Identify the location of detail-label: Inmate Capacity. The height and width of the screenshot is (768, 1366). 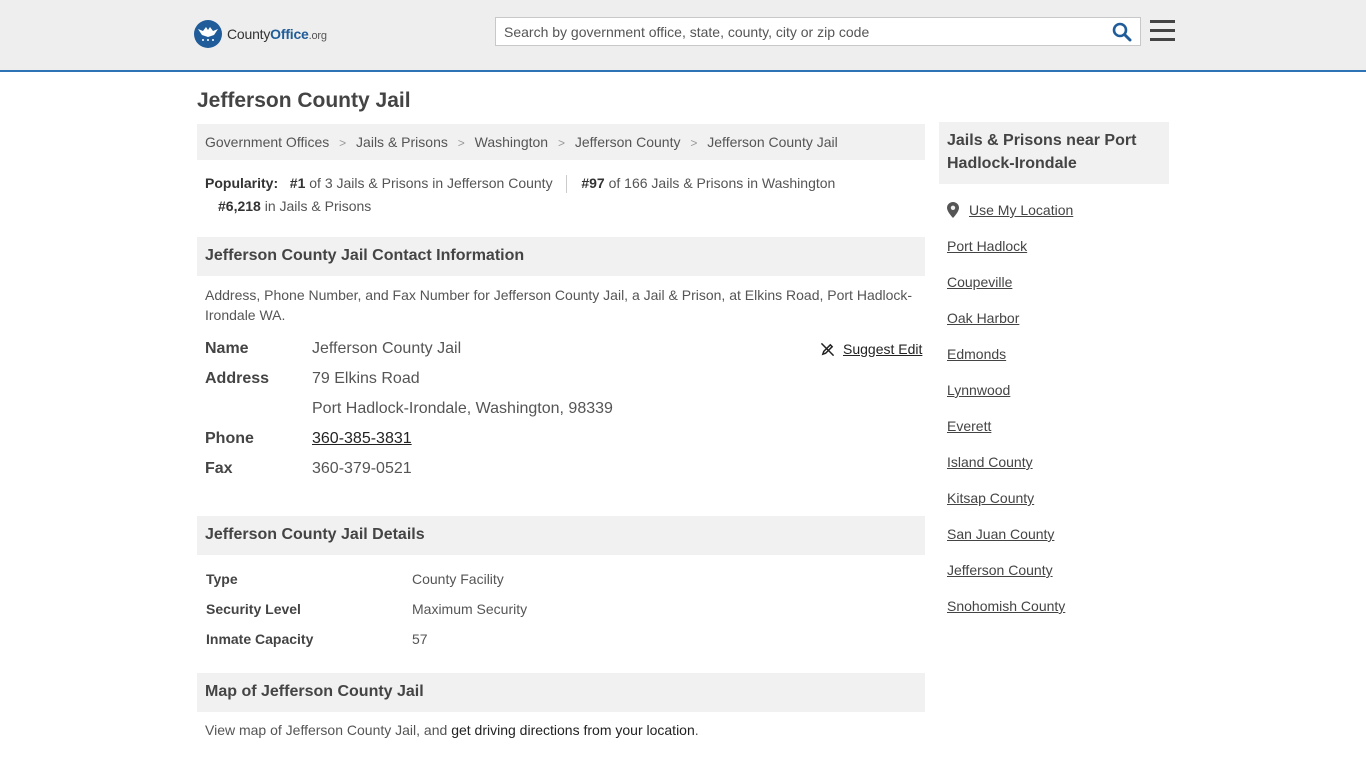
(260, 639).